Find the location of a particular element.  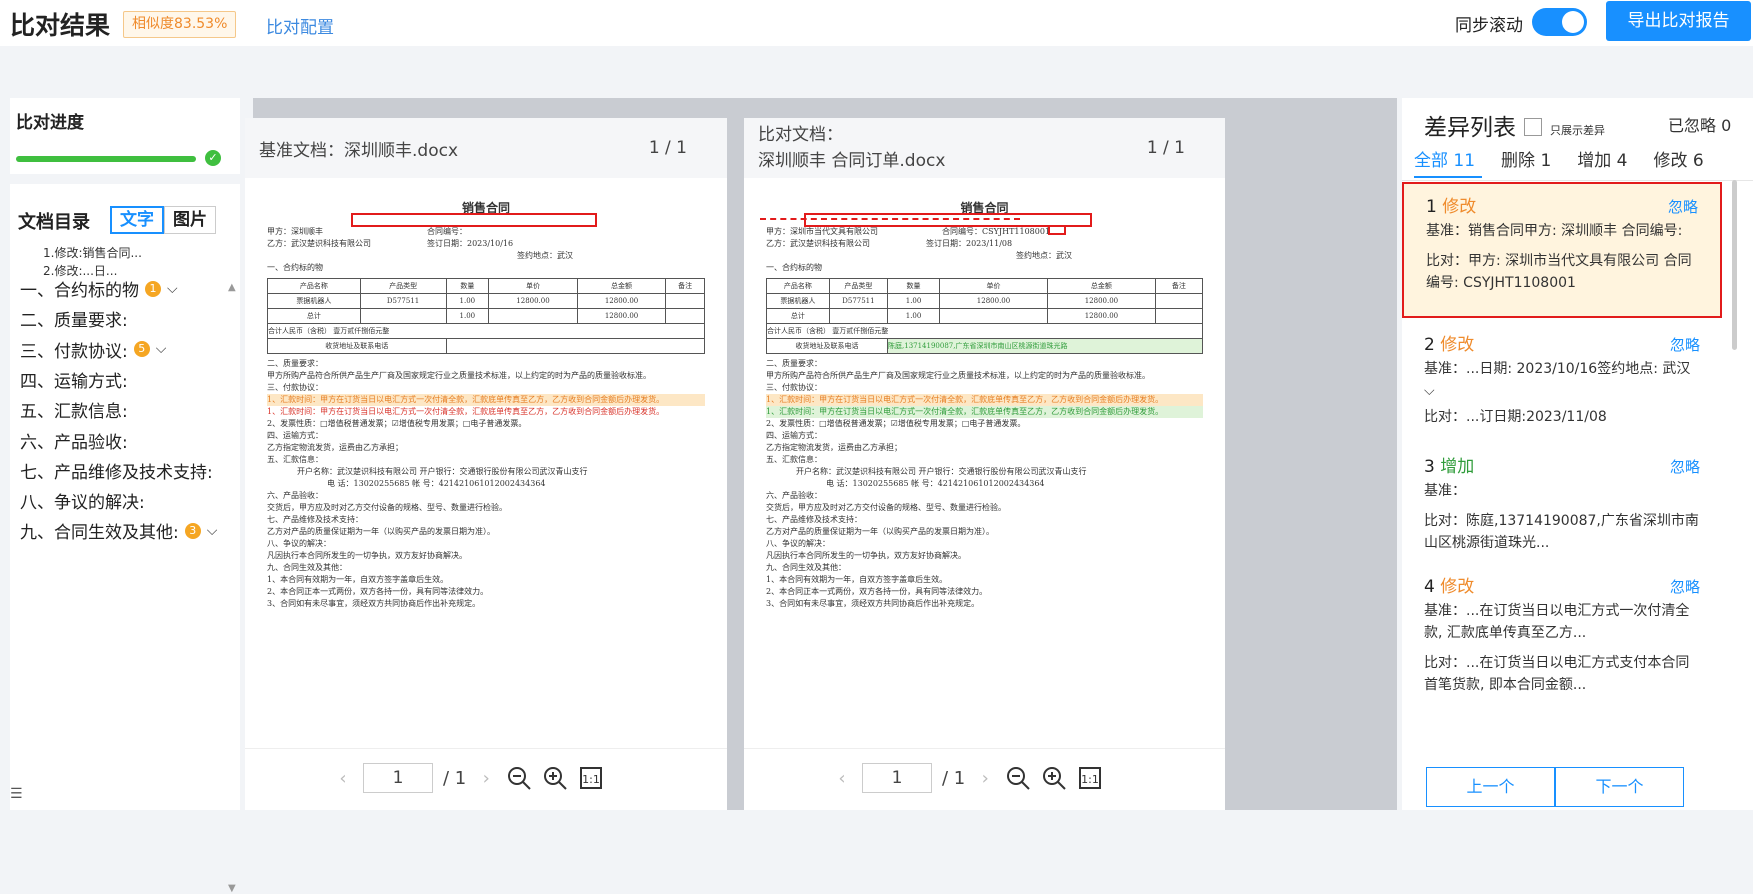

sync-scroll-toggle is located at coordinates (1559, 22).